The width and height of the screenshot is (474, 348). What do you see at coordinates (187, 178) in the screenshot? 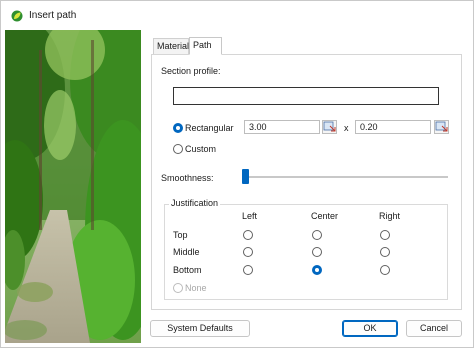
I see `smoothness-label: Smoothness:` at bounding box center [187, 178].